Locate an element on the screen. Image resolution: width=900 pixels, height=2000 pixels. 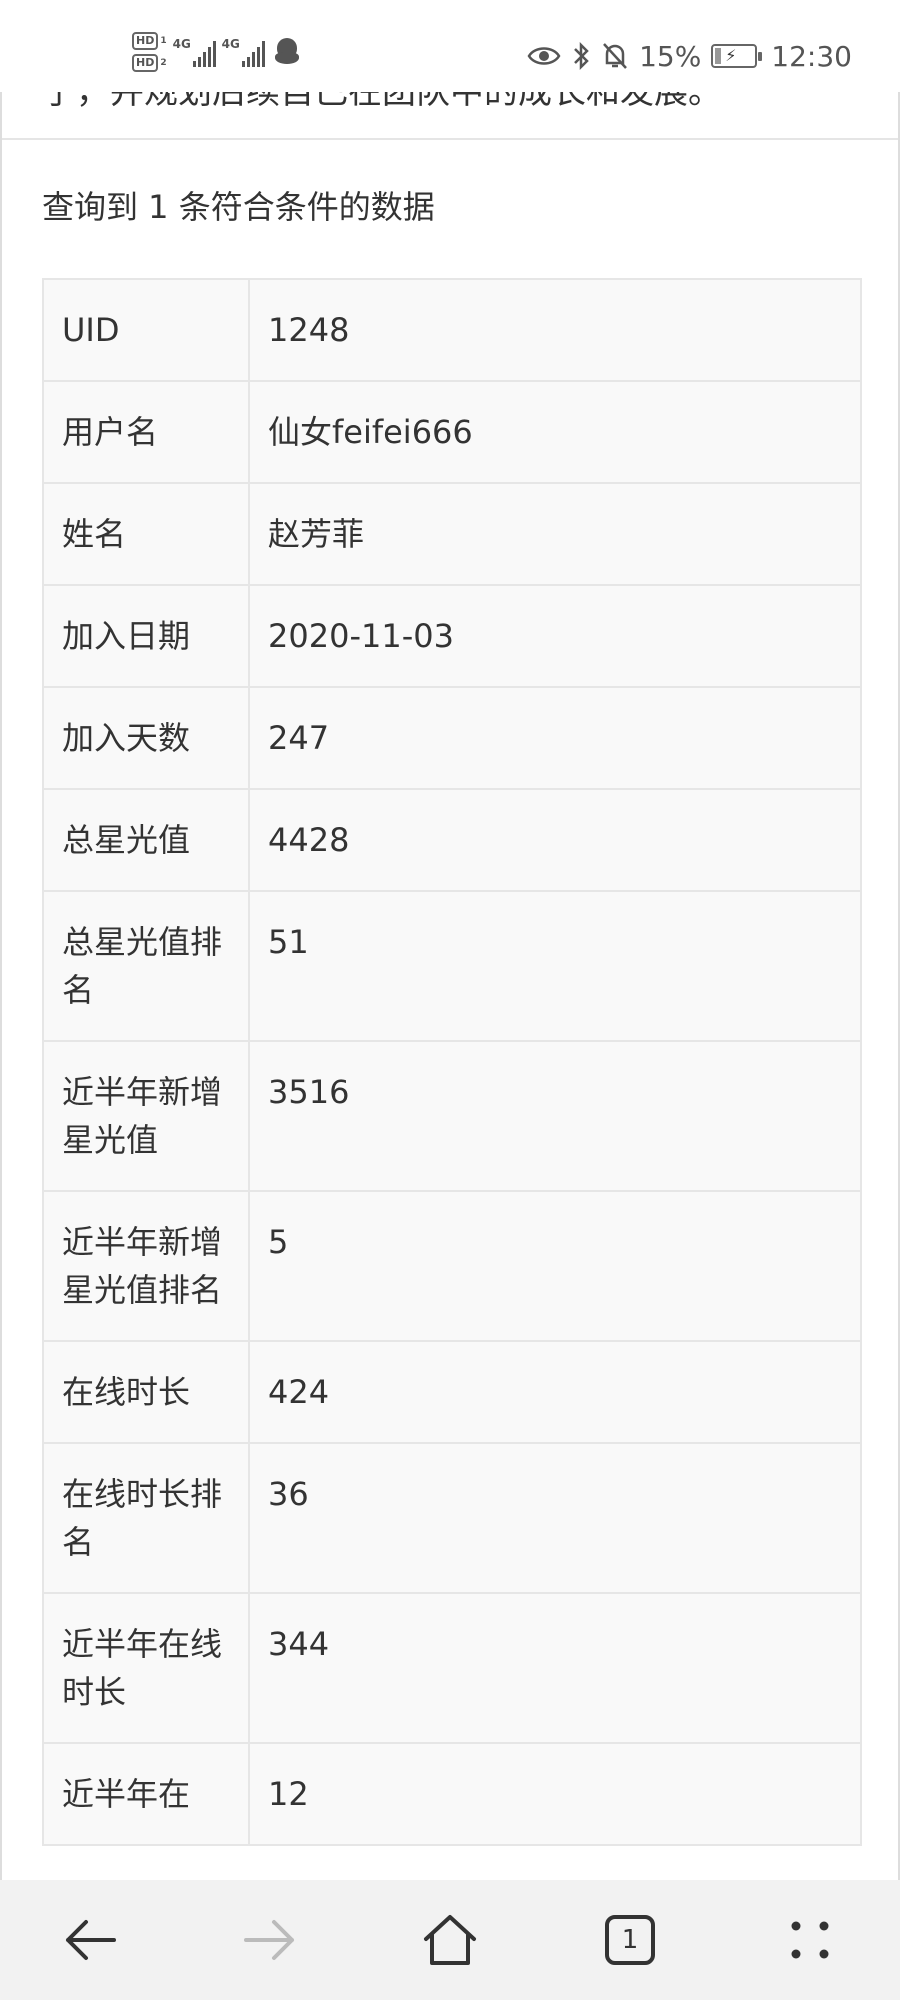
field-label: 姓名 is located at coordinates (146, 534).